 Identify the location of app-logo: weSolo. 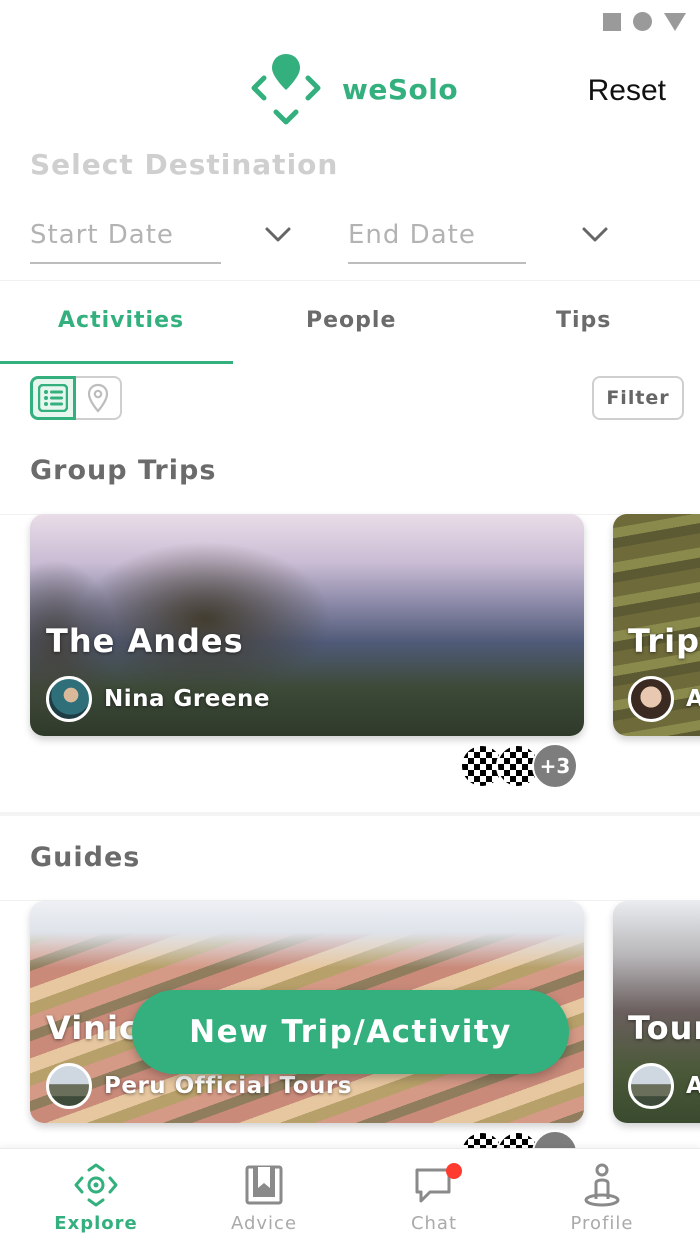
(353, 89).